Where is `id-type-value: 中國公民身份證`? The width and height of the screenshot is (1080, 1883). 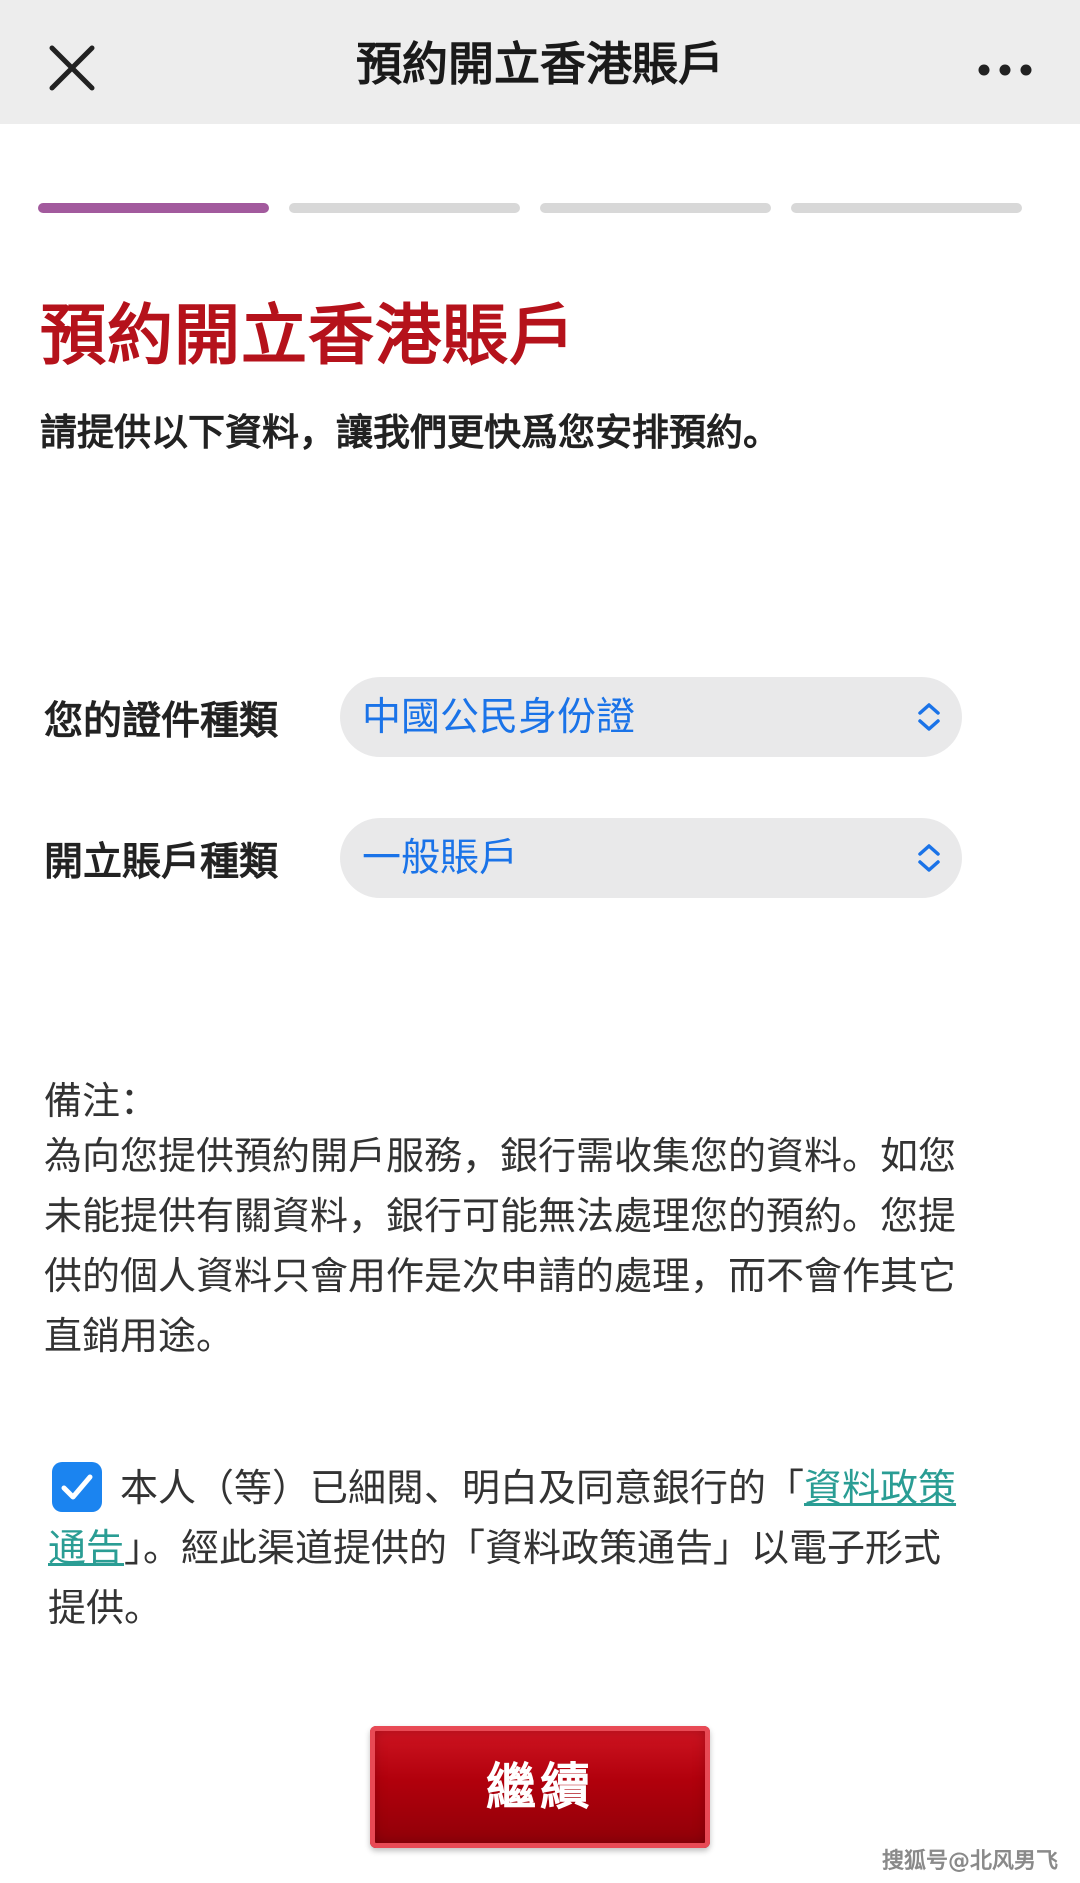
id-type-value: 中國公民身份證 is located at coordinates (499, 717).